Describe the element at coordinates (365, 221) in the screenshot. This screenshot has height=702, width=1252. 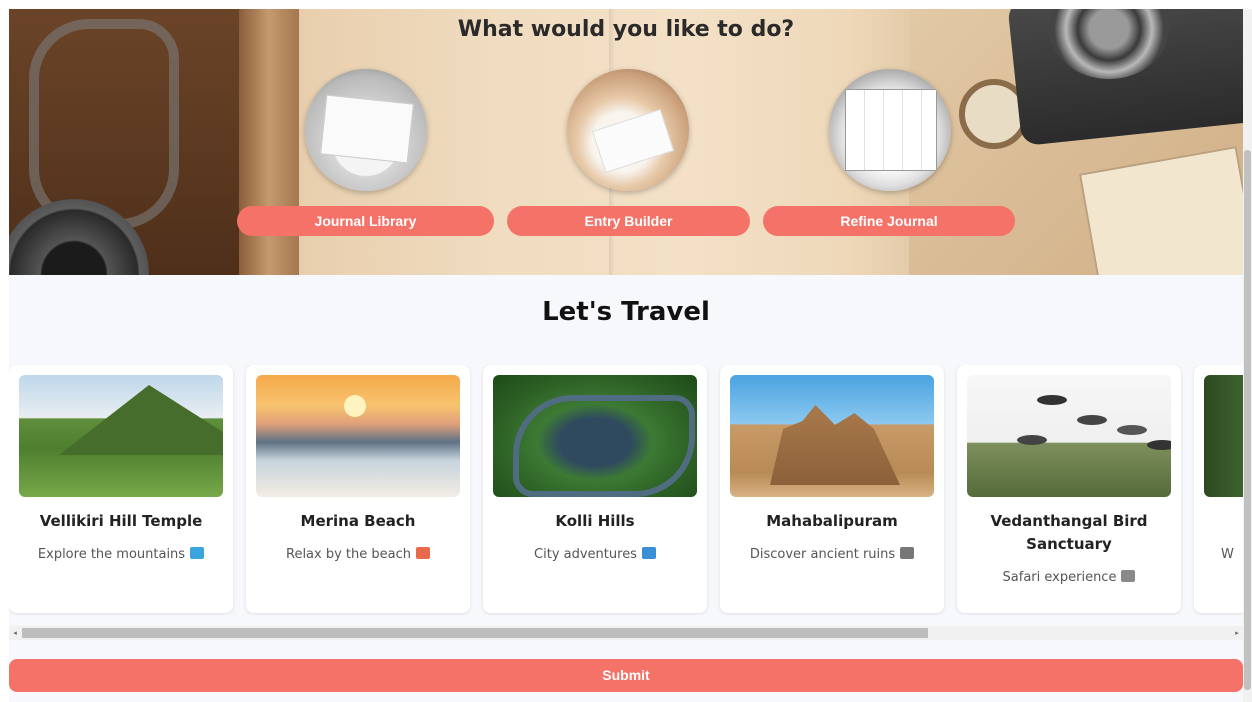
I see `journal-library-button: Journal Library` at that location.